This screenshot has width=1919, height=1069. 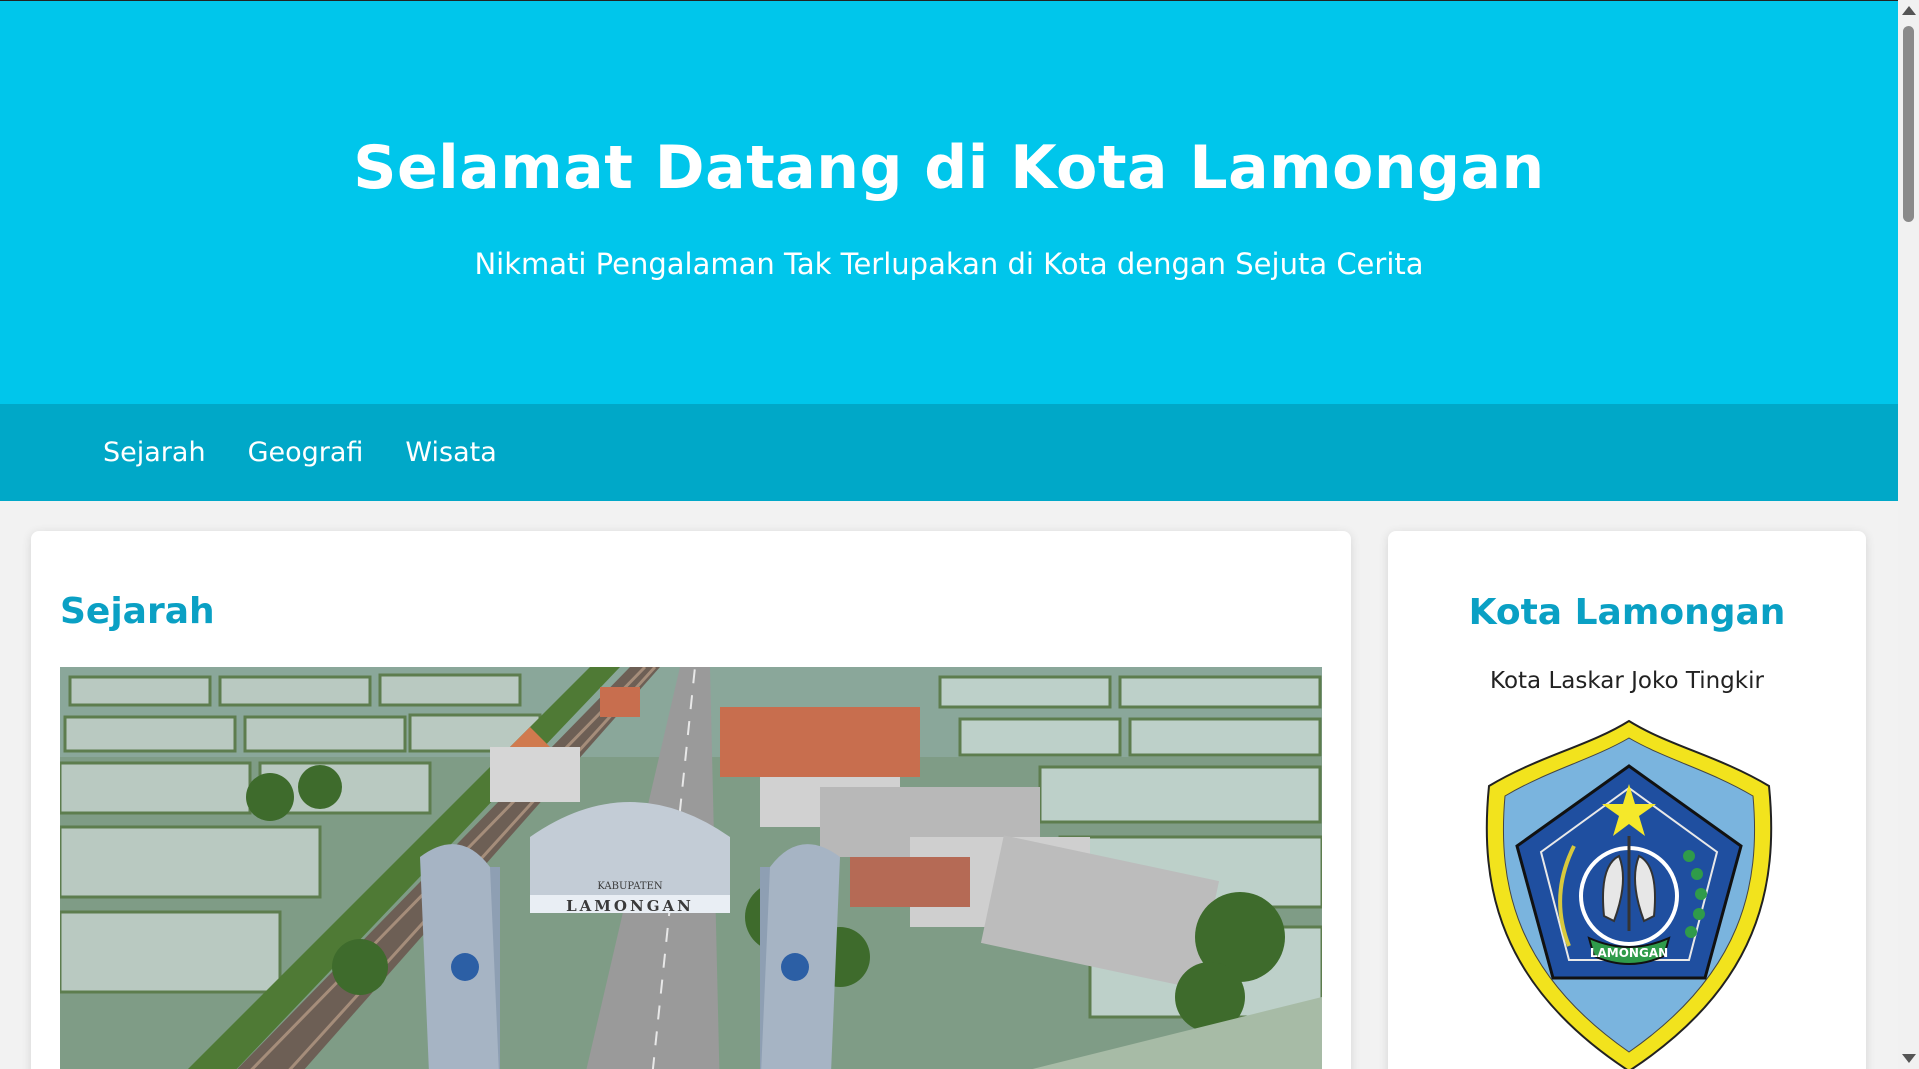 What do you see at coordinates (630, 886) in the screenshot?
I see `gate-sign-top: KABUPATEN` at bounding box center [630, 886].